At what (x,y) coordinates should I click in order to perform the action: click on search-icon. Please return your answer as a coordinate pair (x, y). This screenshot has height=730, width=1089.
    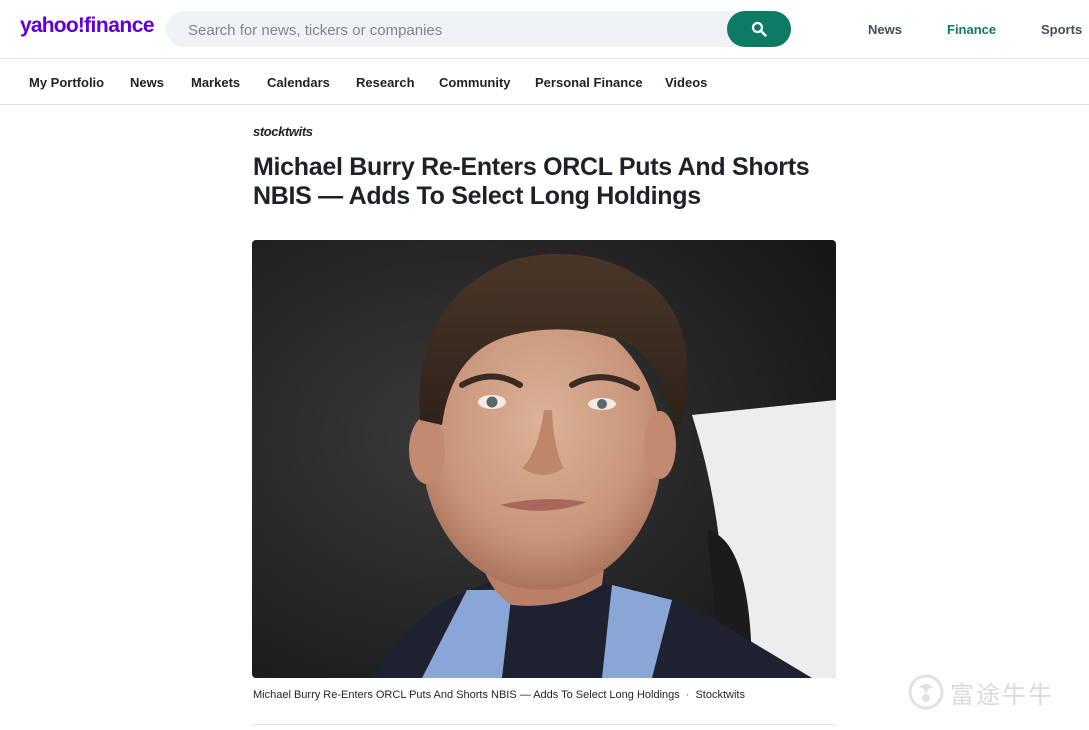
    Looking at the image, I should click on (759, 29).